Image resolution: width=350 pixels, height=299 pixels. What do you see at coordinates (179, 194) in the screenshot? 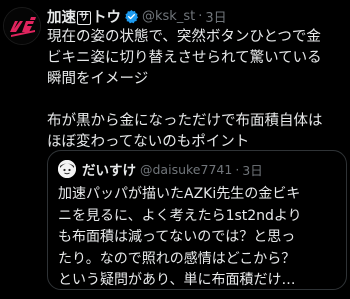
I see `quoted-tweet-line: 加速パッパが描いたAZKi先生の金ビキ` at bounding box center [179, 194].